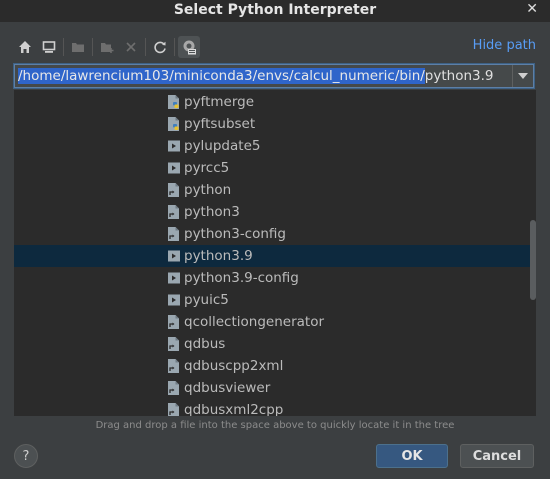 The image size is (550, 479). I want to click on tree-item-label: qdbuscpp2xml, so click(234, 366).